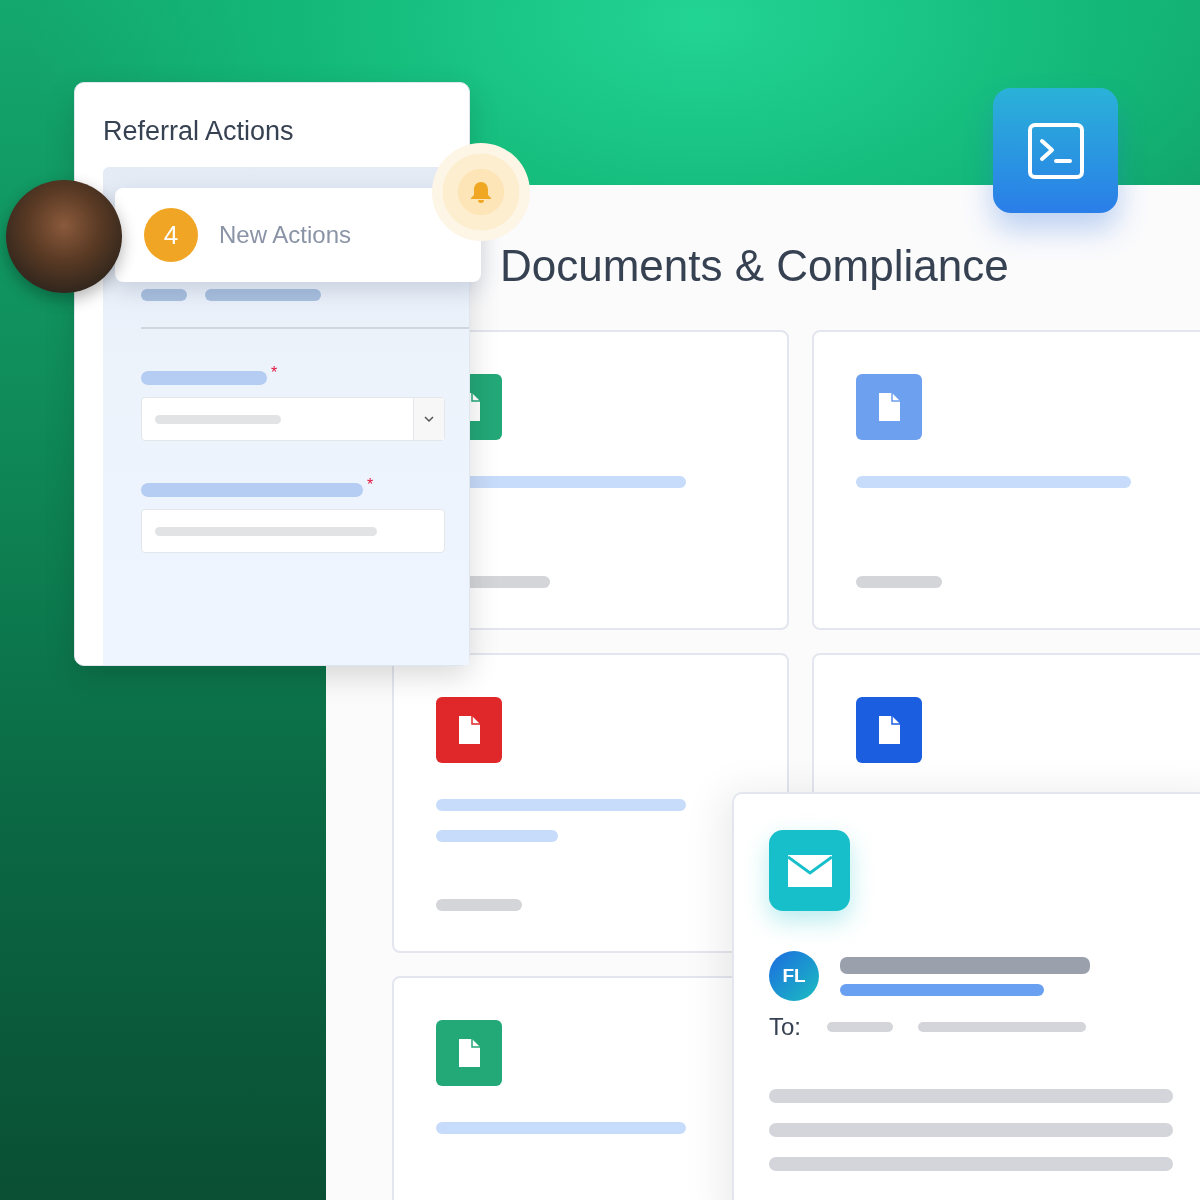 The width and height of the screenshot is (1200, 1200). I want to click on to-label: To:, so click(785, 1027).